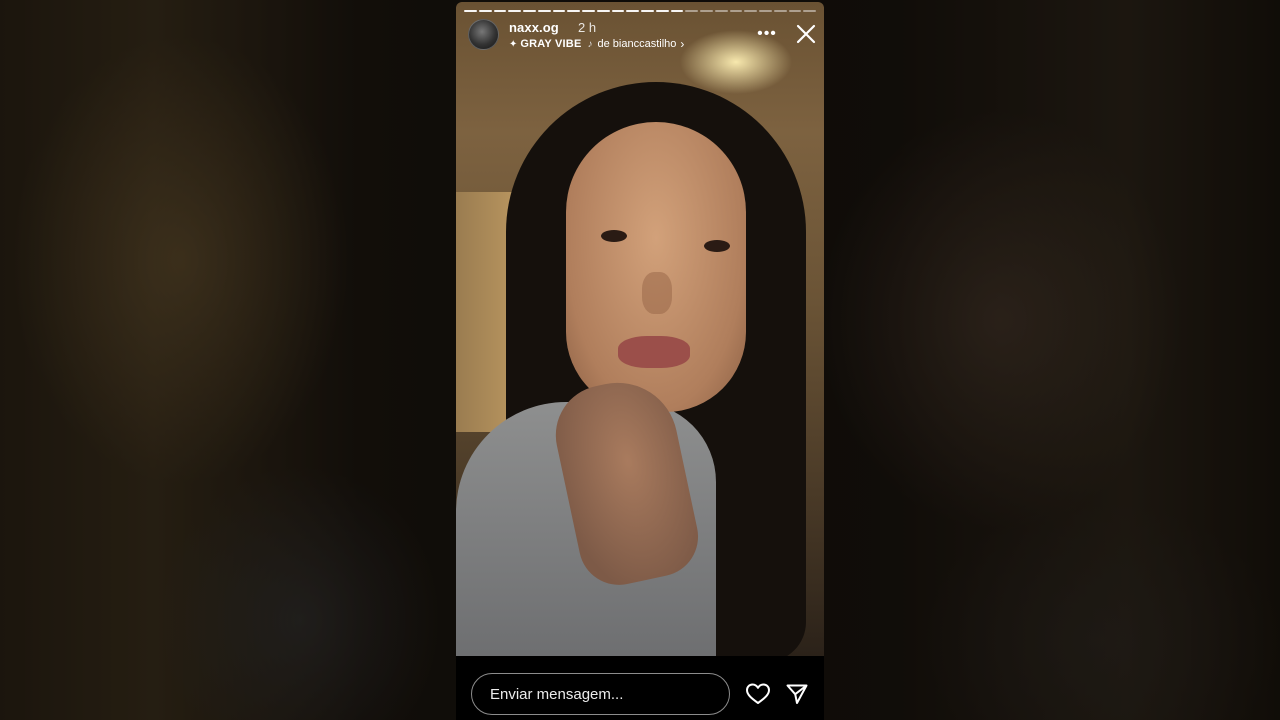 The width and height of the screenshot is (1280, 720). I want to click on send-icon, so click(797, 694).